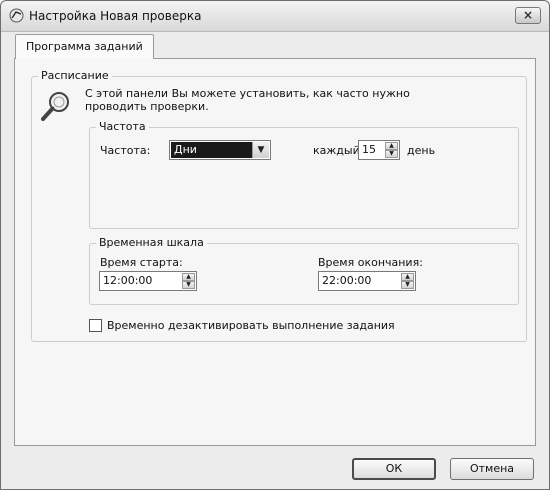 This screenshot has width=552, height=492. What do you see at coordinates (421, 150) in the screenshot?
I see `unit-label: день` at bounding box center [421, 150].